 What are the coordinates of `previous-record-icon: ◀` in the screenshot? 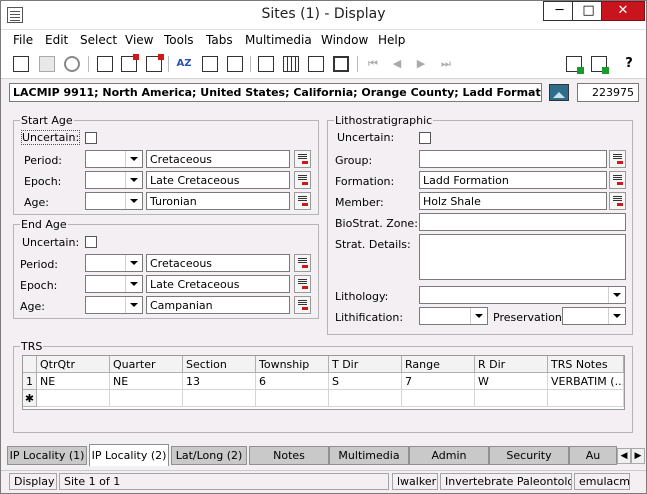 It's located at (397, 64).